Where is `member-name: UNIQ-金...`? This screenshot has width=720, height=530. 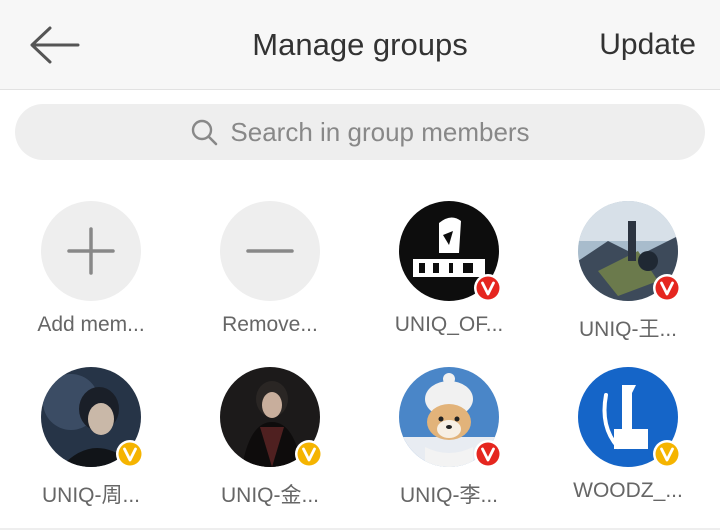
member-name: UNIQ-金... is located at coordinates (270, 495).